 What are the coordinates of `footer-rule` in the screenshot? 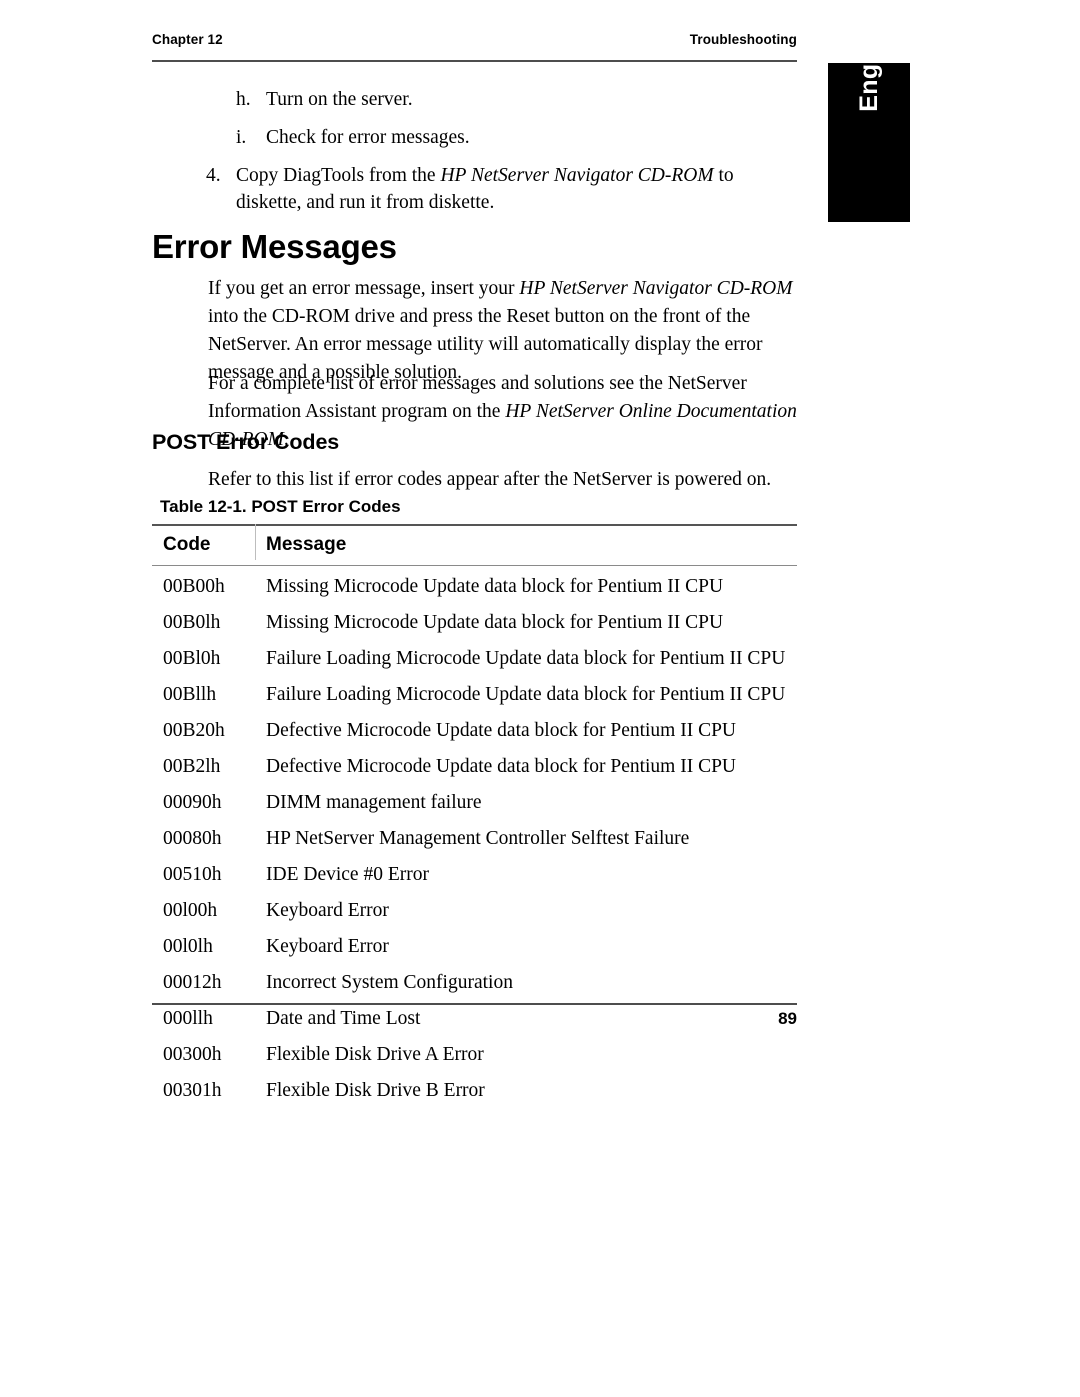 It's located at (474, 1004).